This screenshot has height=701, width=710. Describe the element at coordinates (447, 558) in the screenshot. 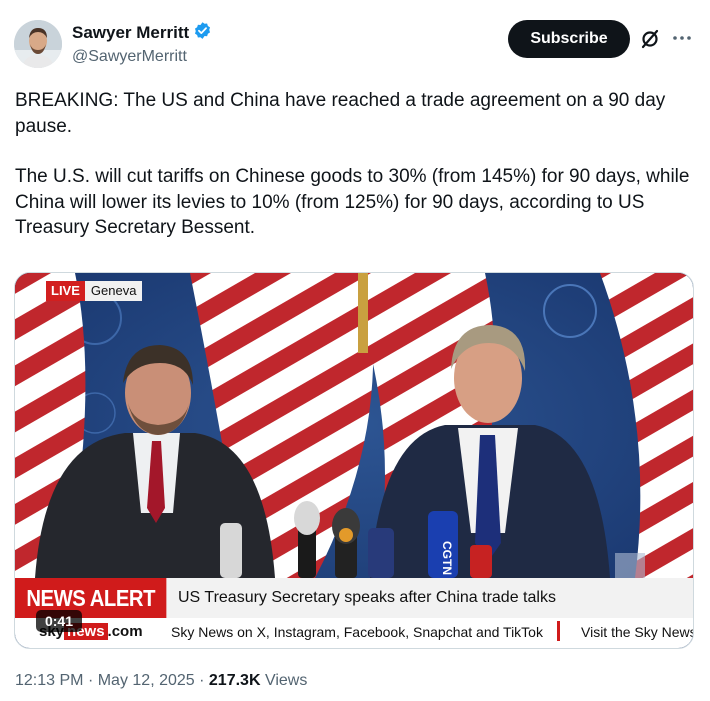

I see `mic-label-text: CGTN` at that location.